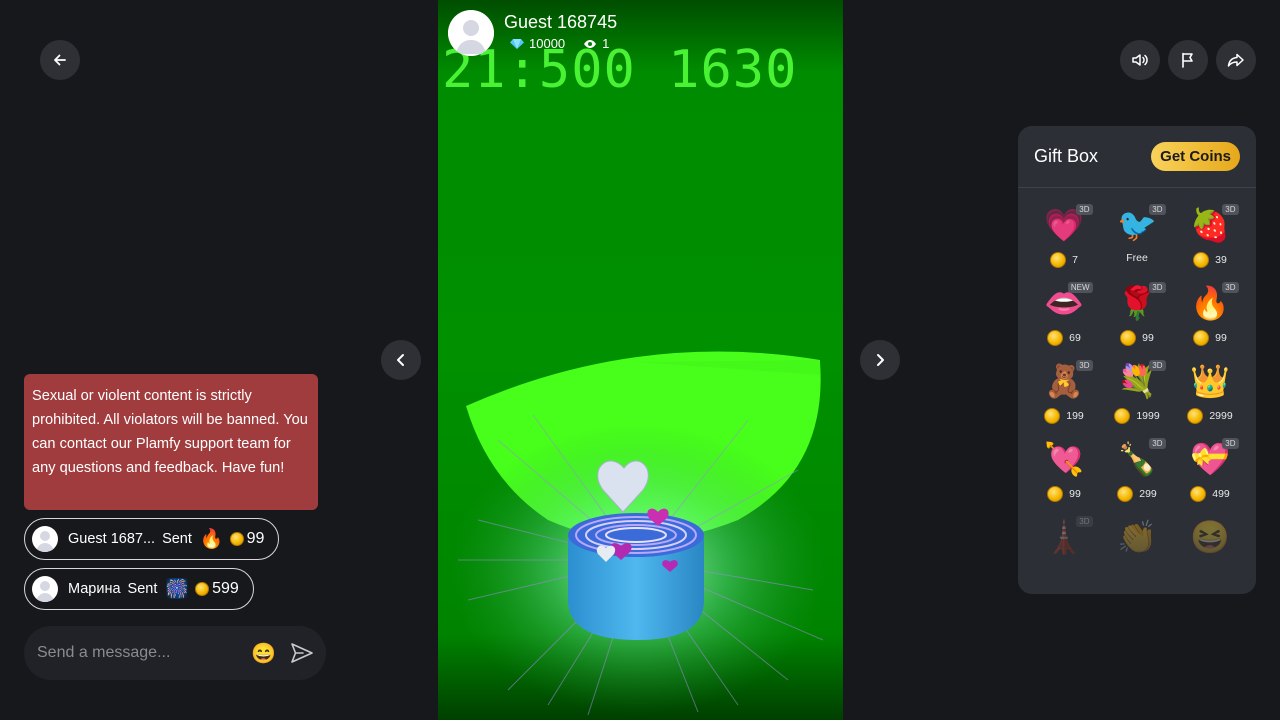 The height and width of the screenshot is (720, 1280). Describe the element at coordinates (94, 589) in the screenshot. I see `chat-user-name: Марина` at that location.